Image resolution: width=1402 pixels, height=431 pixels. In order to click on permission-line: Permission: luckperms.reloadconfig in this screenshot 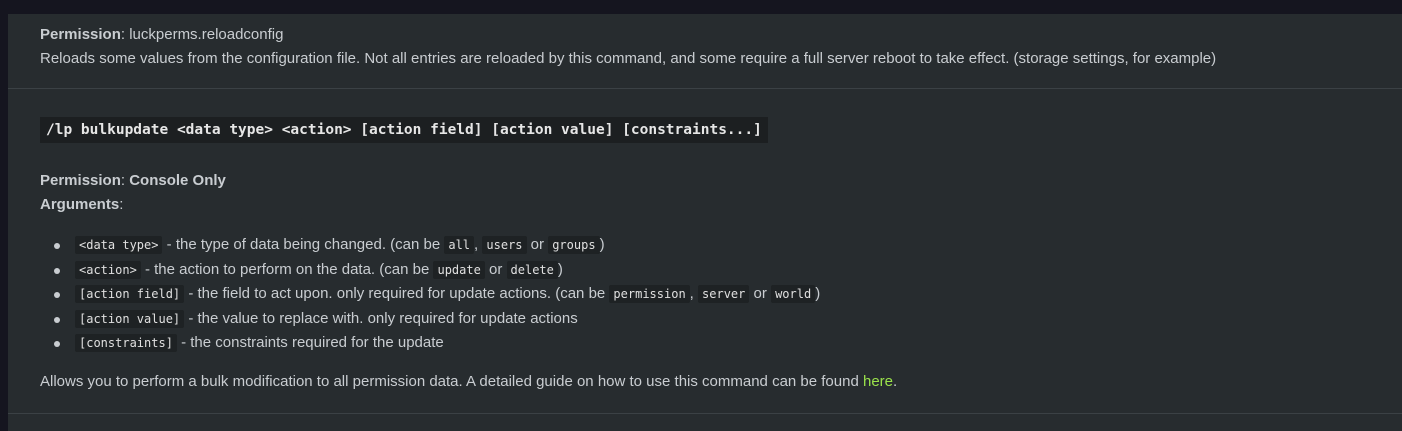, I will do `click(161, 35)`.